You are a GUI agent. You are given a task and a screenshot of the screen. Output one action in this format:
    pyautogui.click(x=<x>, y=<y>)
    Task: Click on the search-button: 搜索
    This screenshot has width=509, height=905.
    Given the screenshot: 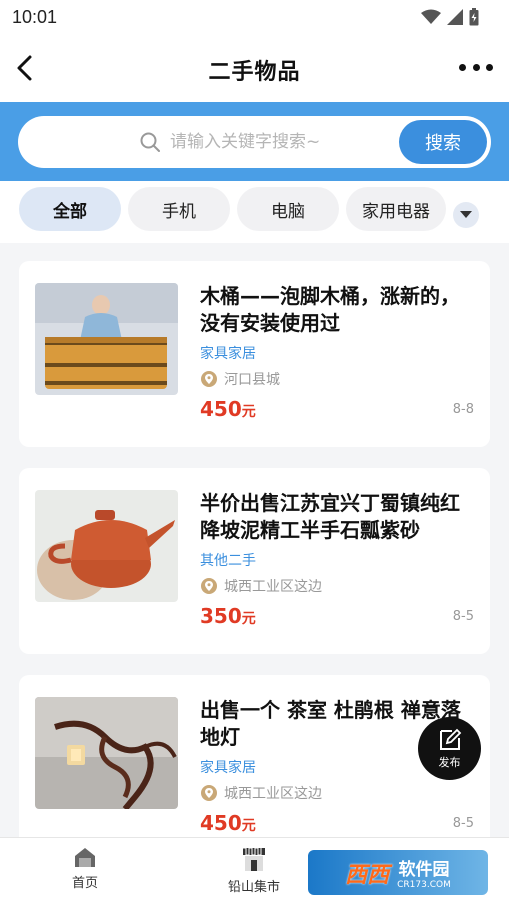 What is the action you would take?
    pyautogui.click(x=443, y=142)
    